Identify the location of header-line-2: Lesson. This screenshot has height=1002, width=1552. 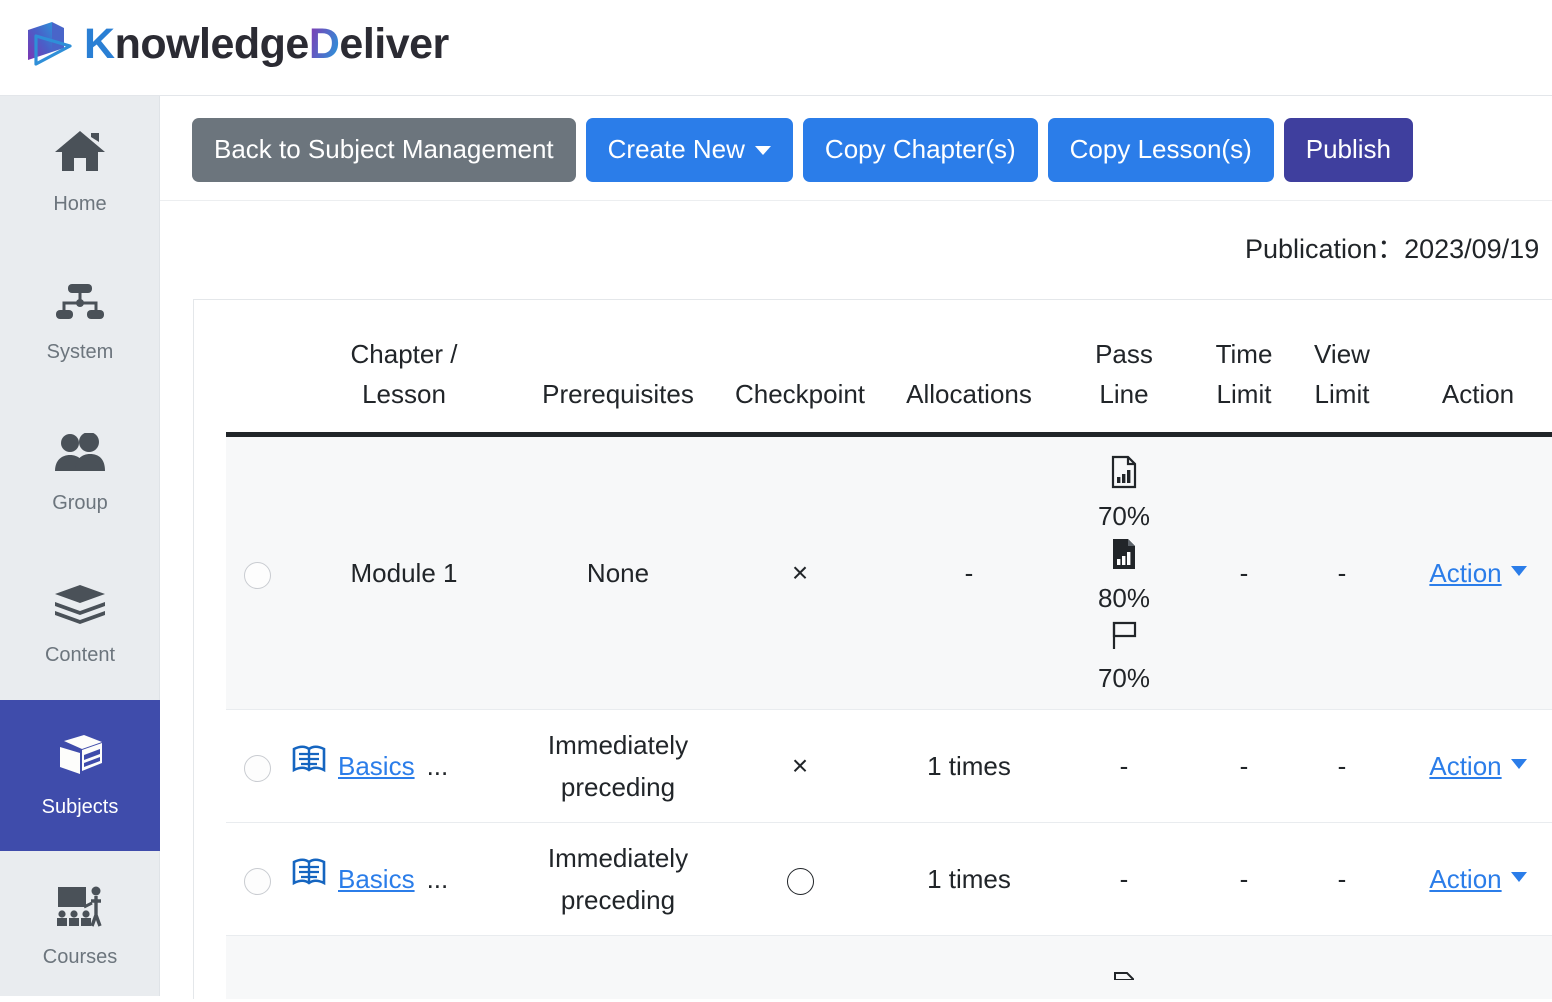
(404, 394).